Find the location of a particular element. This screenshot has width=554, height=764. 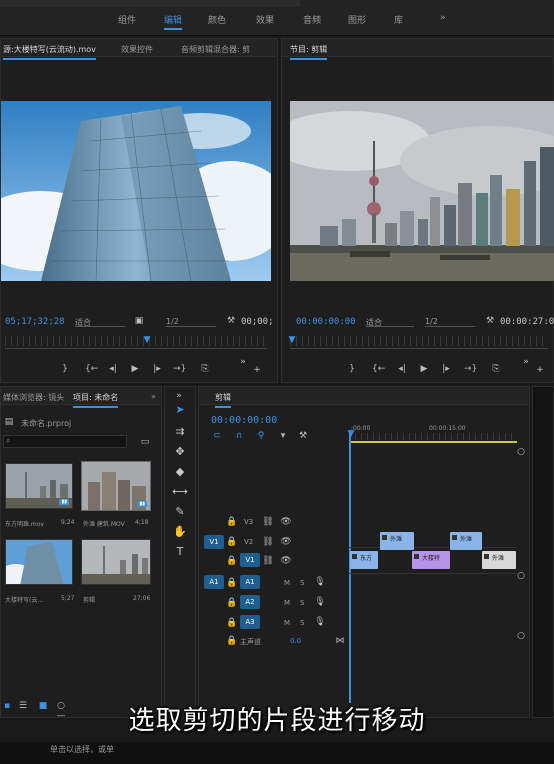

program-add-button-icon: + is located at coordinates (540, 370).